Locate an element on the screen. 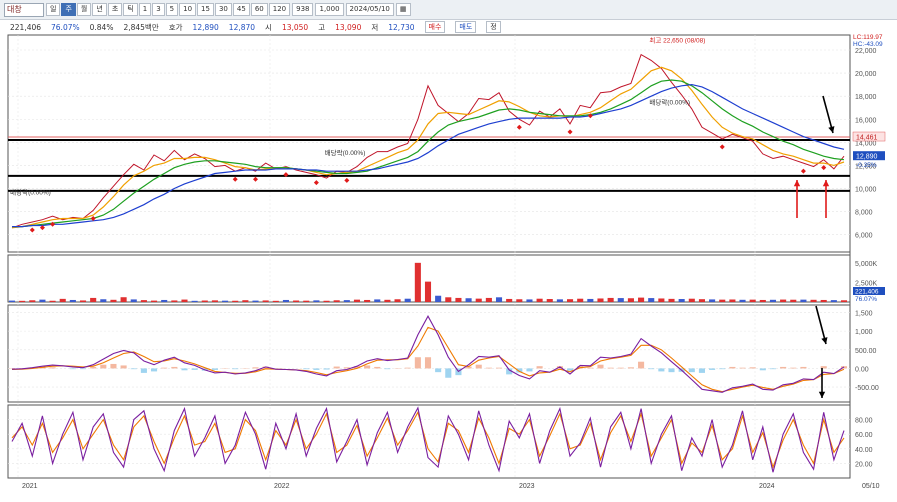  resistance-label: 14,461 is located at coordinates (867, 138).